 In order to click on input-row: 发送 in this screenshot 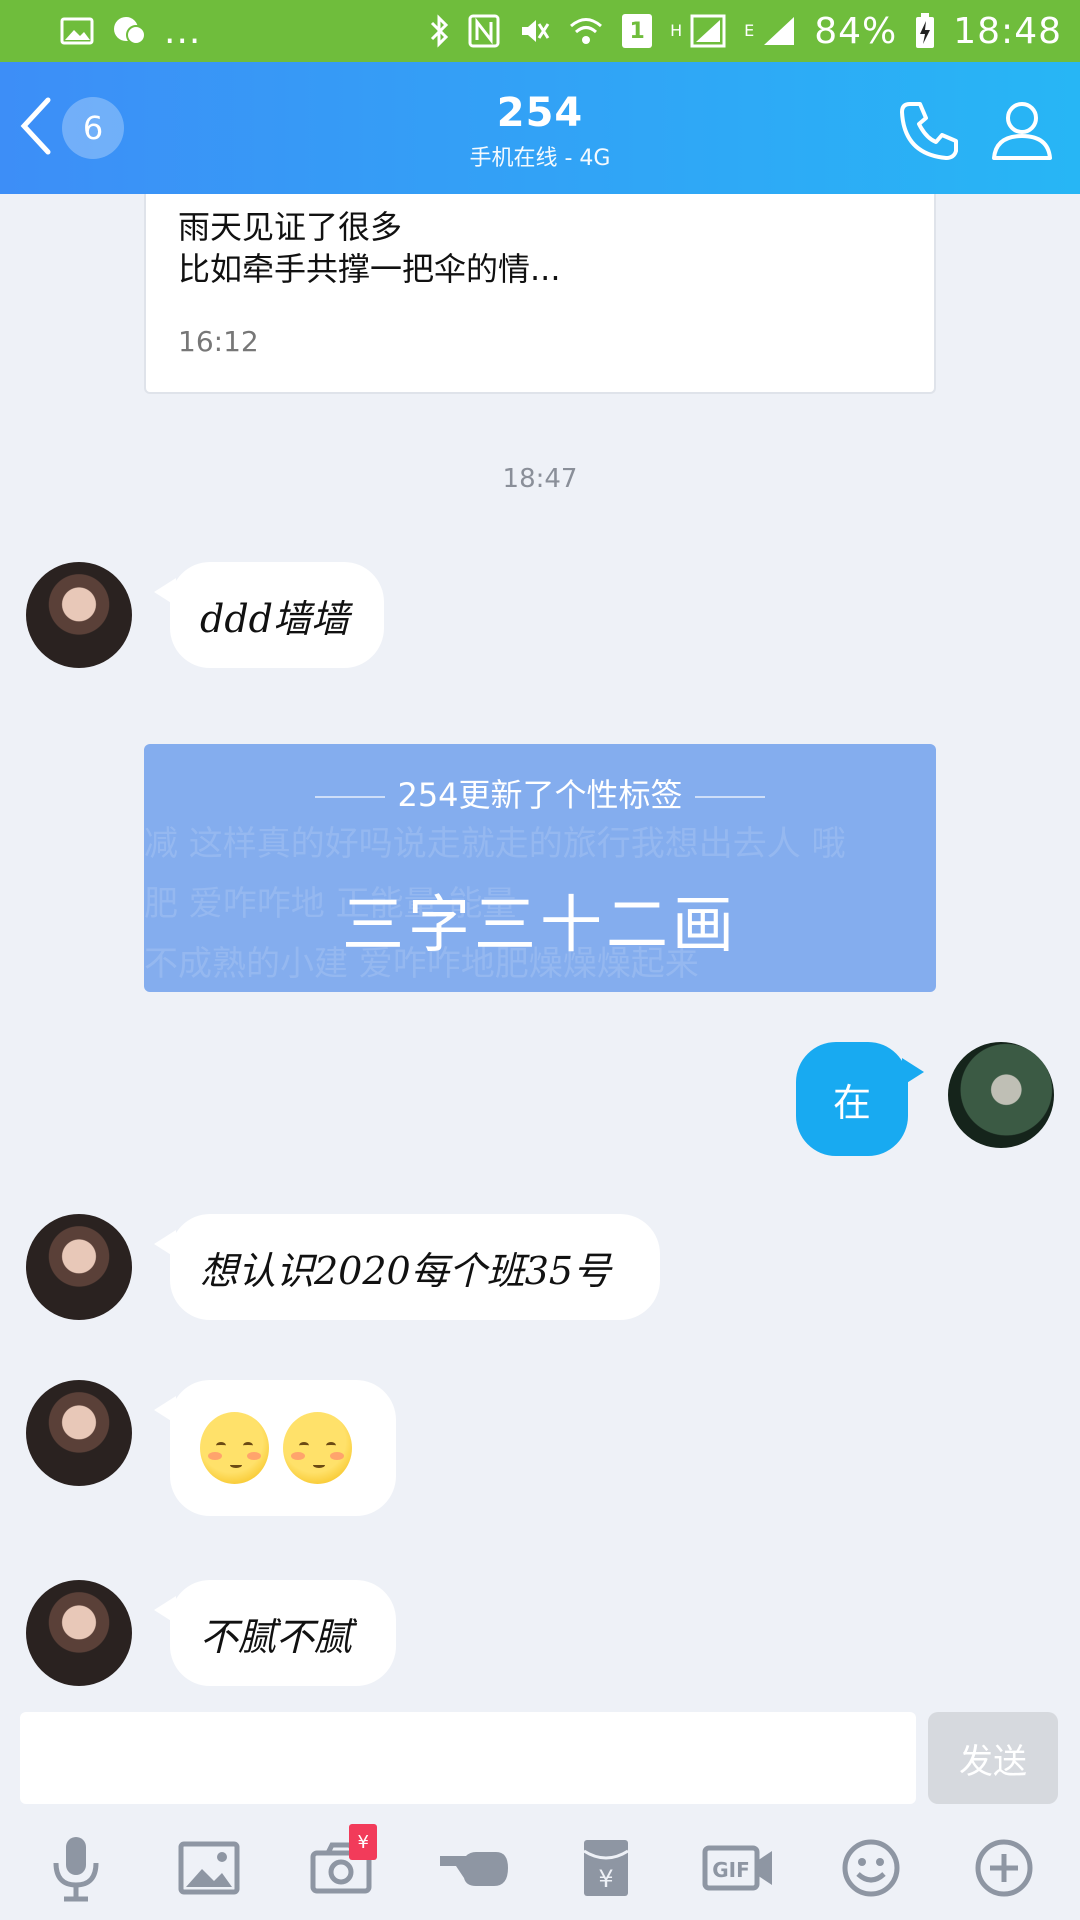, I will do `click(540, 1761)`.